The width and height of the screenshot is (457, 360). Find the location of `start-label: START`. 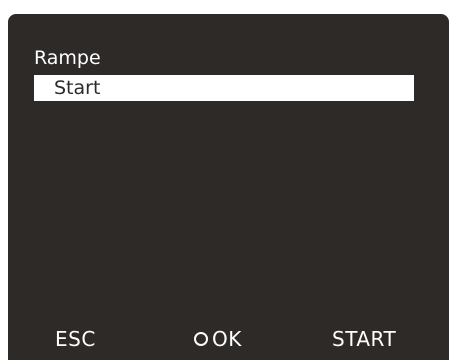

start-label: START is located at coordinates (364, 339).